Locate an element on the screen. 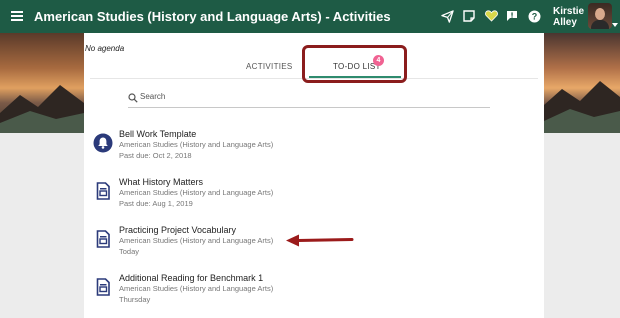  heart-icon is located at coordinates (491, 16).